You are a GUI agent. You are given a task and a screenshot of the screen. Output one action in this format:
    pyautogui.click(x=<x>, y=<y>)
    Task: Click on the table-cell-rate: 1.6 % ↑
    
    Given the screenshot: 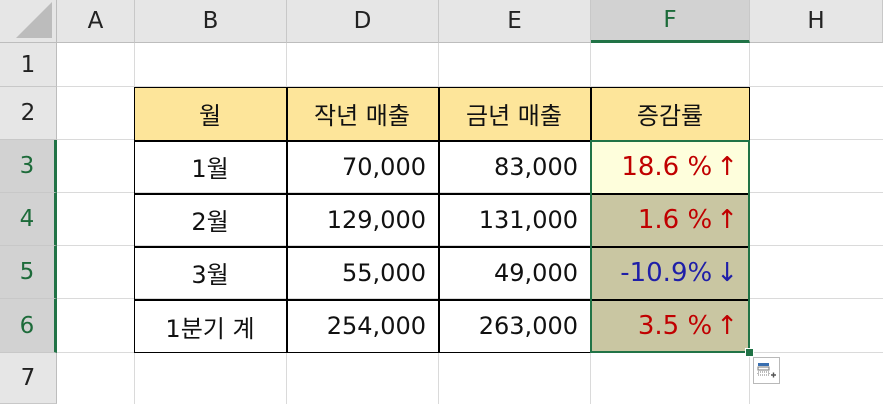 What is the action you would take?
    pyautogui.click(x=670, y=219)
    